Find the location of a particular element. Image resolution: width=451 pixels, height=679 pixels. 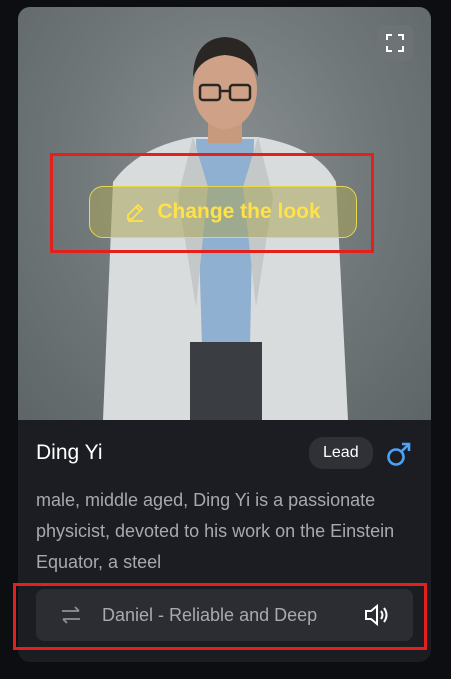

change-look-label: Change the look is located at coordinates (239, 211).